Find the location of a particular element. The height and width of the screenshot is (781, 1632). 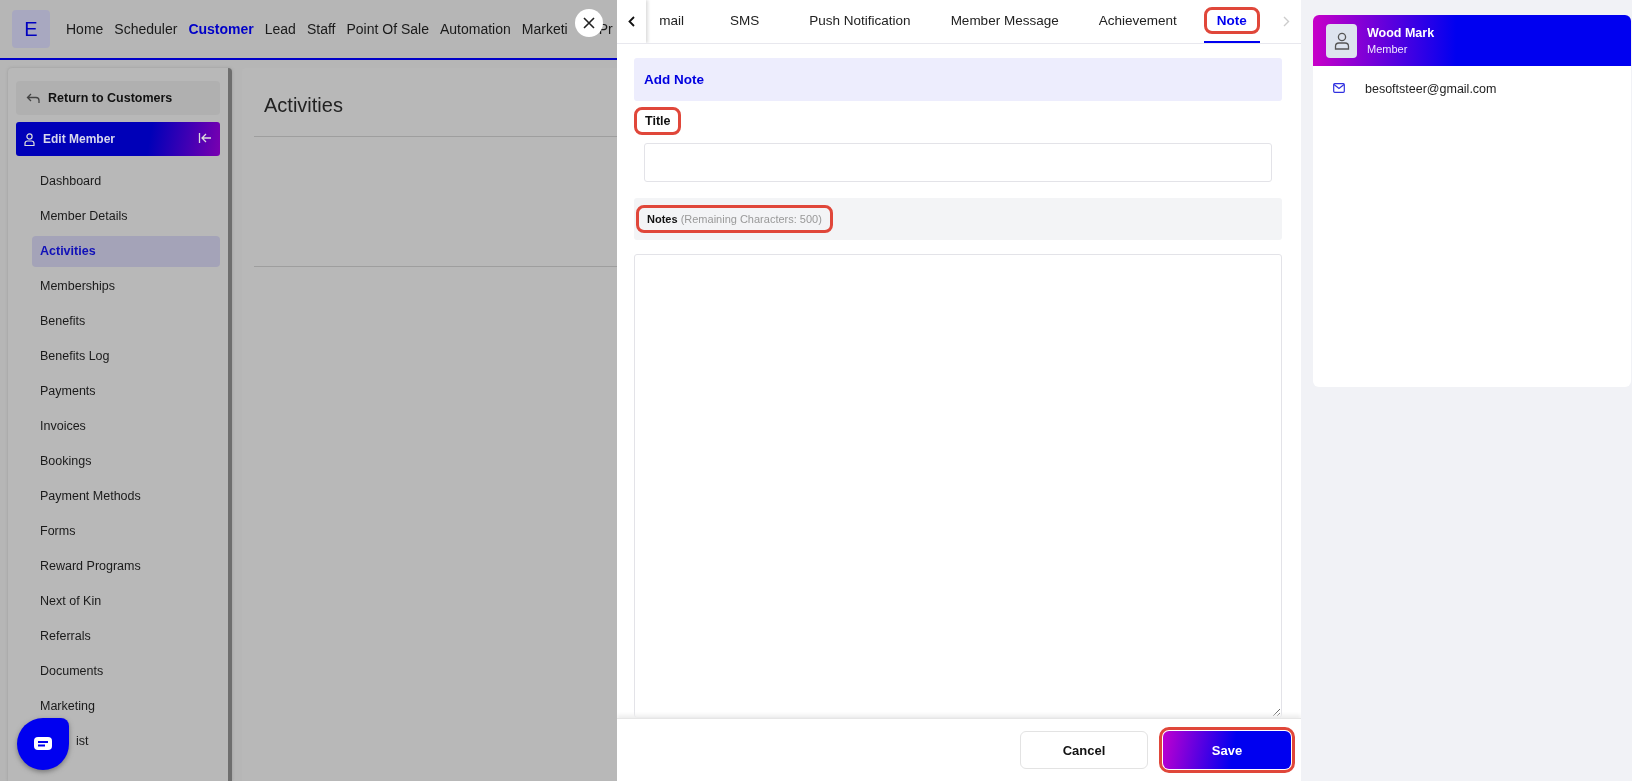

chevron-right-icon is located at coordinates (1286, 22).